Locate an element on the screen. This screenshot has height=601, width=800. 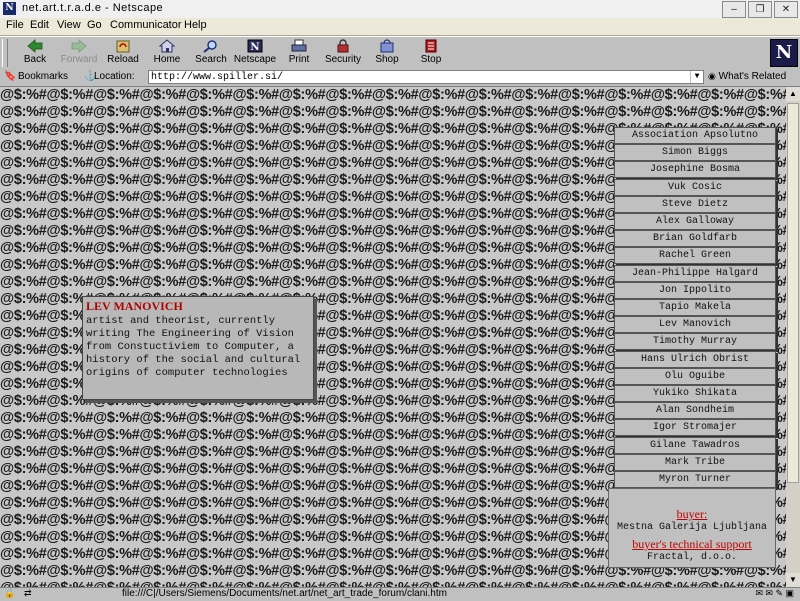
connection-status-icon: ⇄ is located at coordinates (28, 593).